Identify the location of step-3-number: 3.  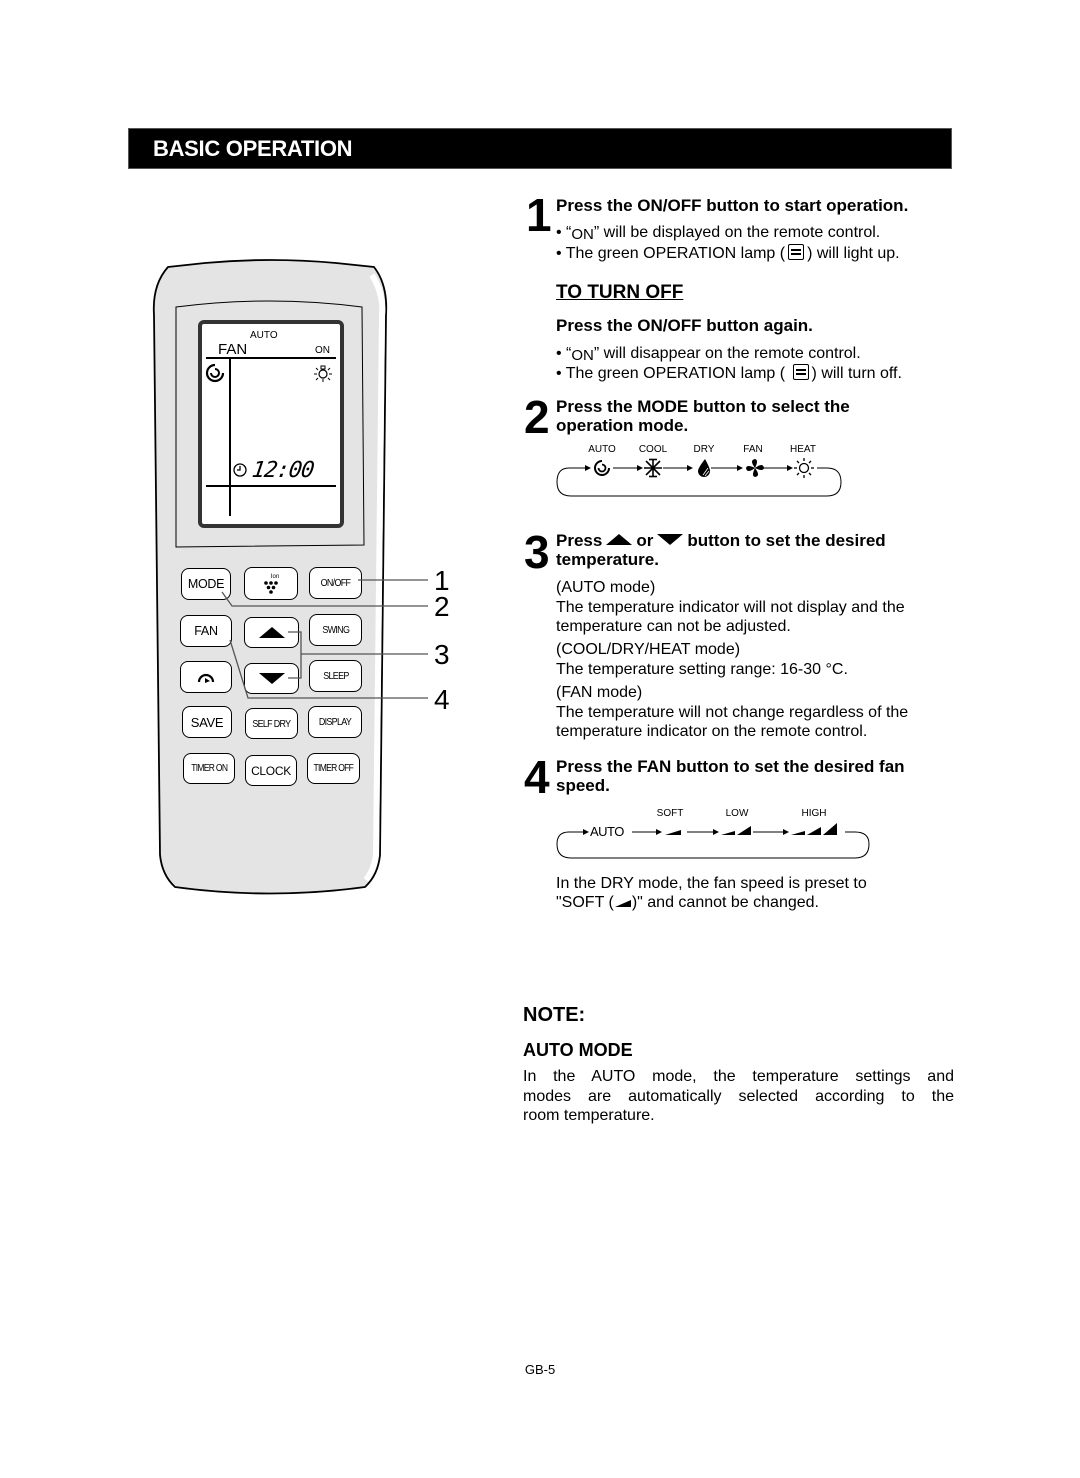
(537, 552).